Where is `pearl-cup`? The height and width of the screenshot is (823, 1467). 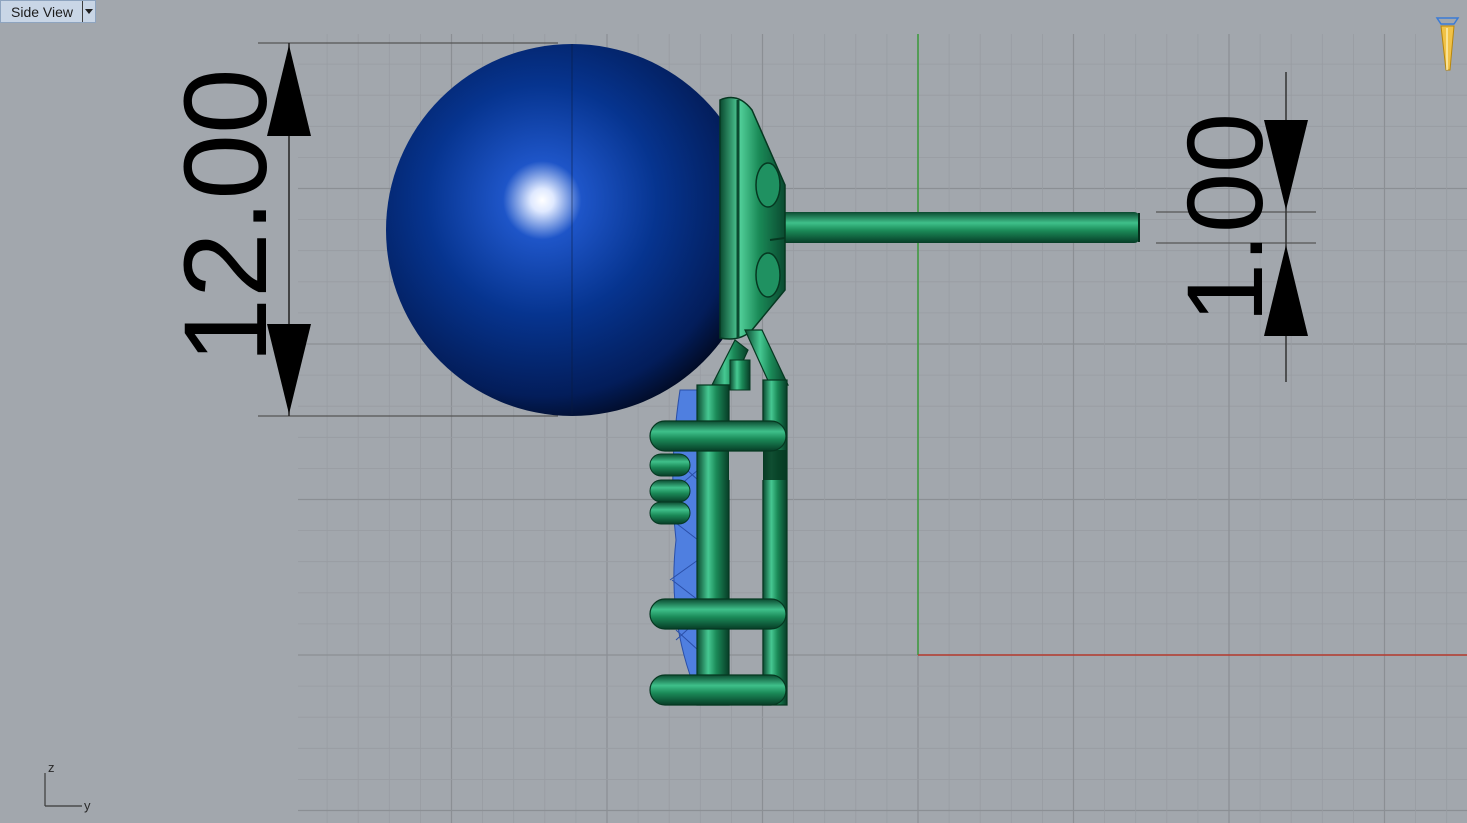 pearl-cup is located at coordinates (752, 218).